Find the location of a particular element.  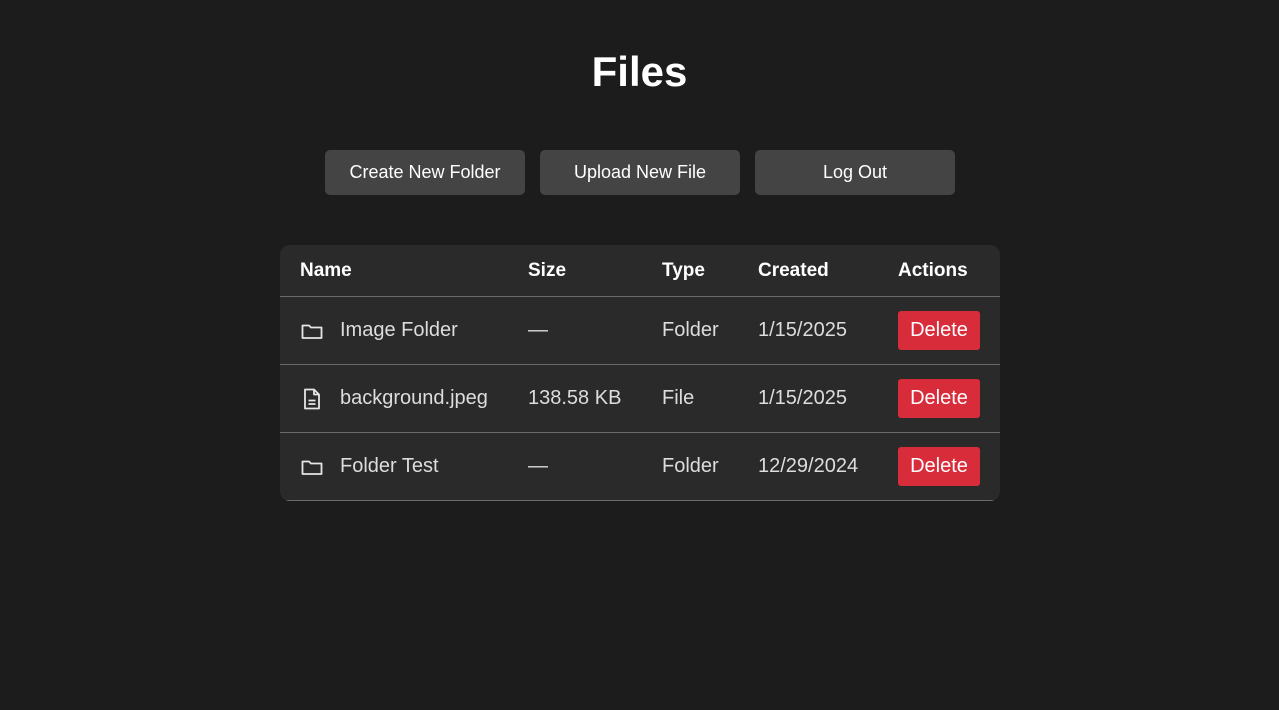

size-cell: 138.58 KB is located at coordinates (575, 398).